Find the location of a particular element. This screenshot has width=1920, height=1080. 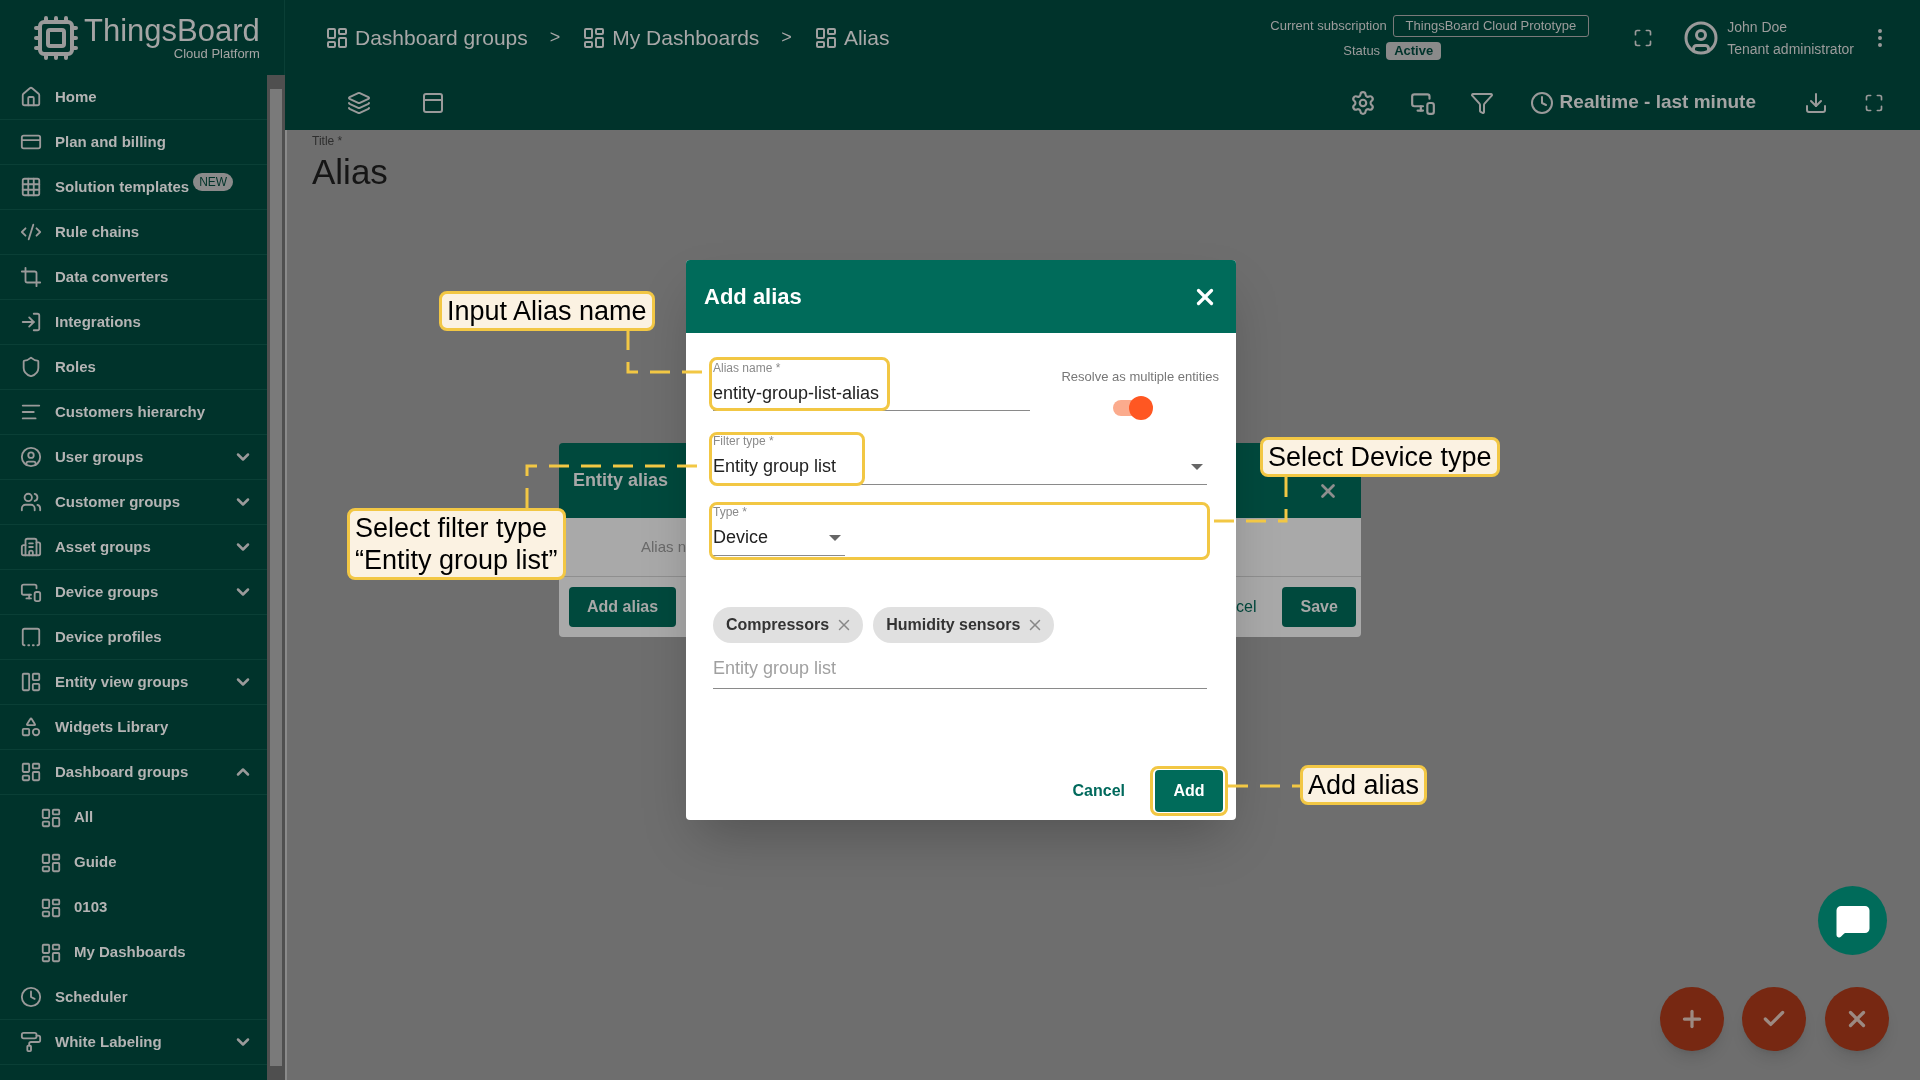

sidebar-label: Guide is located at coordinates (95, 862).